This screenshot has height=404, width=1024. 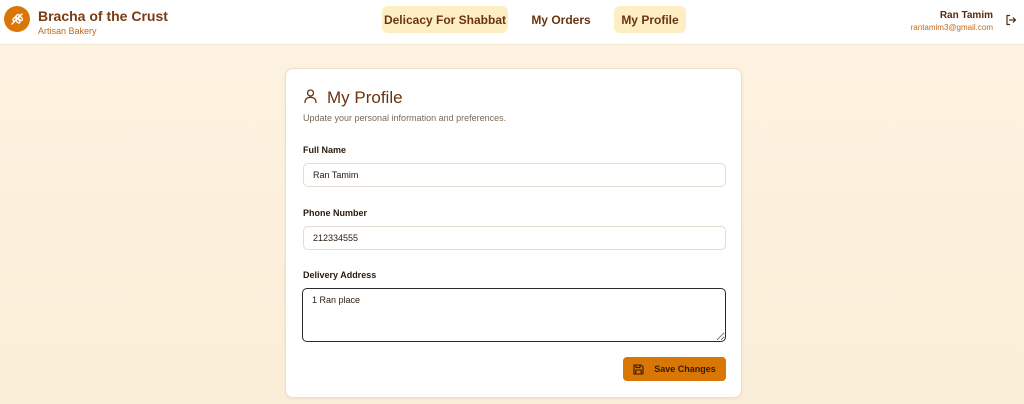 I want to click on user-icon, so click(x=310, y=96).